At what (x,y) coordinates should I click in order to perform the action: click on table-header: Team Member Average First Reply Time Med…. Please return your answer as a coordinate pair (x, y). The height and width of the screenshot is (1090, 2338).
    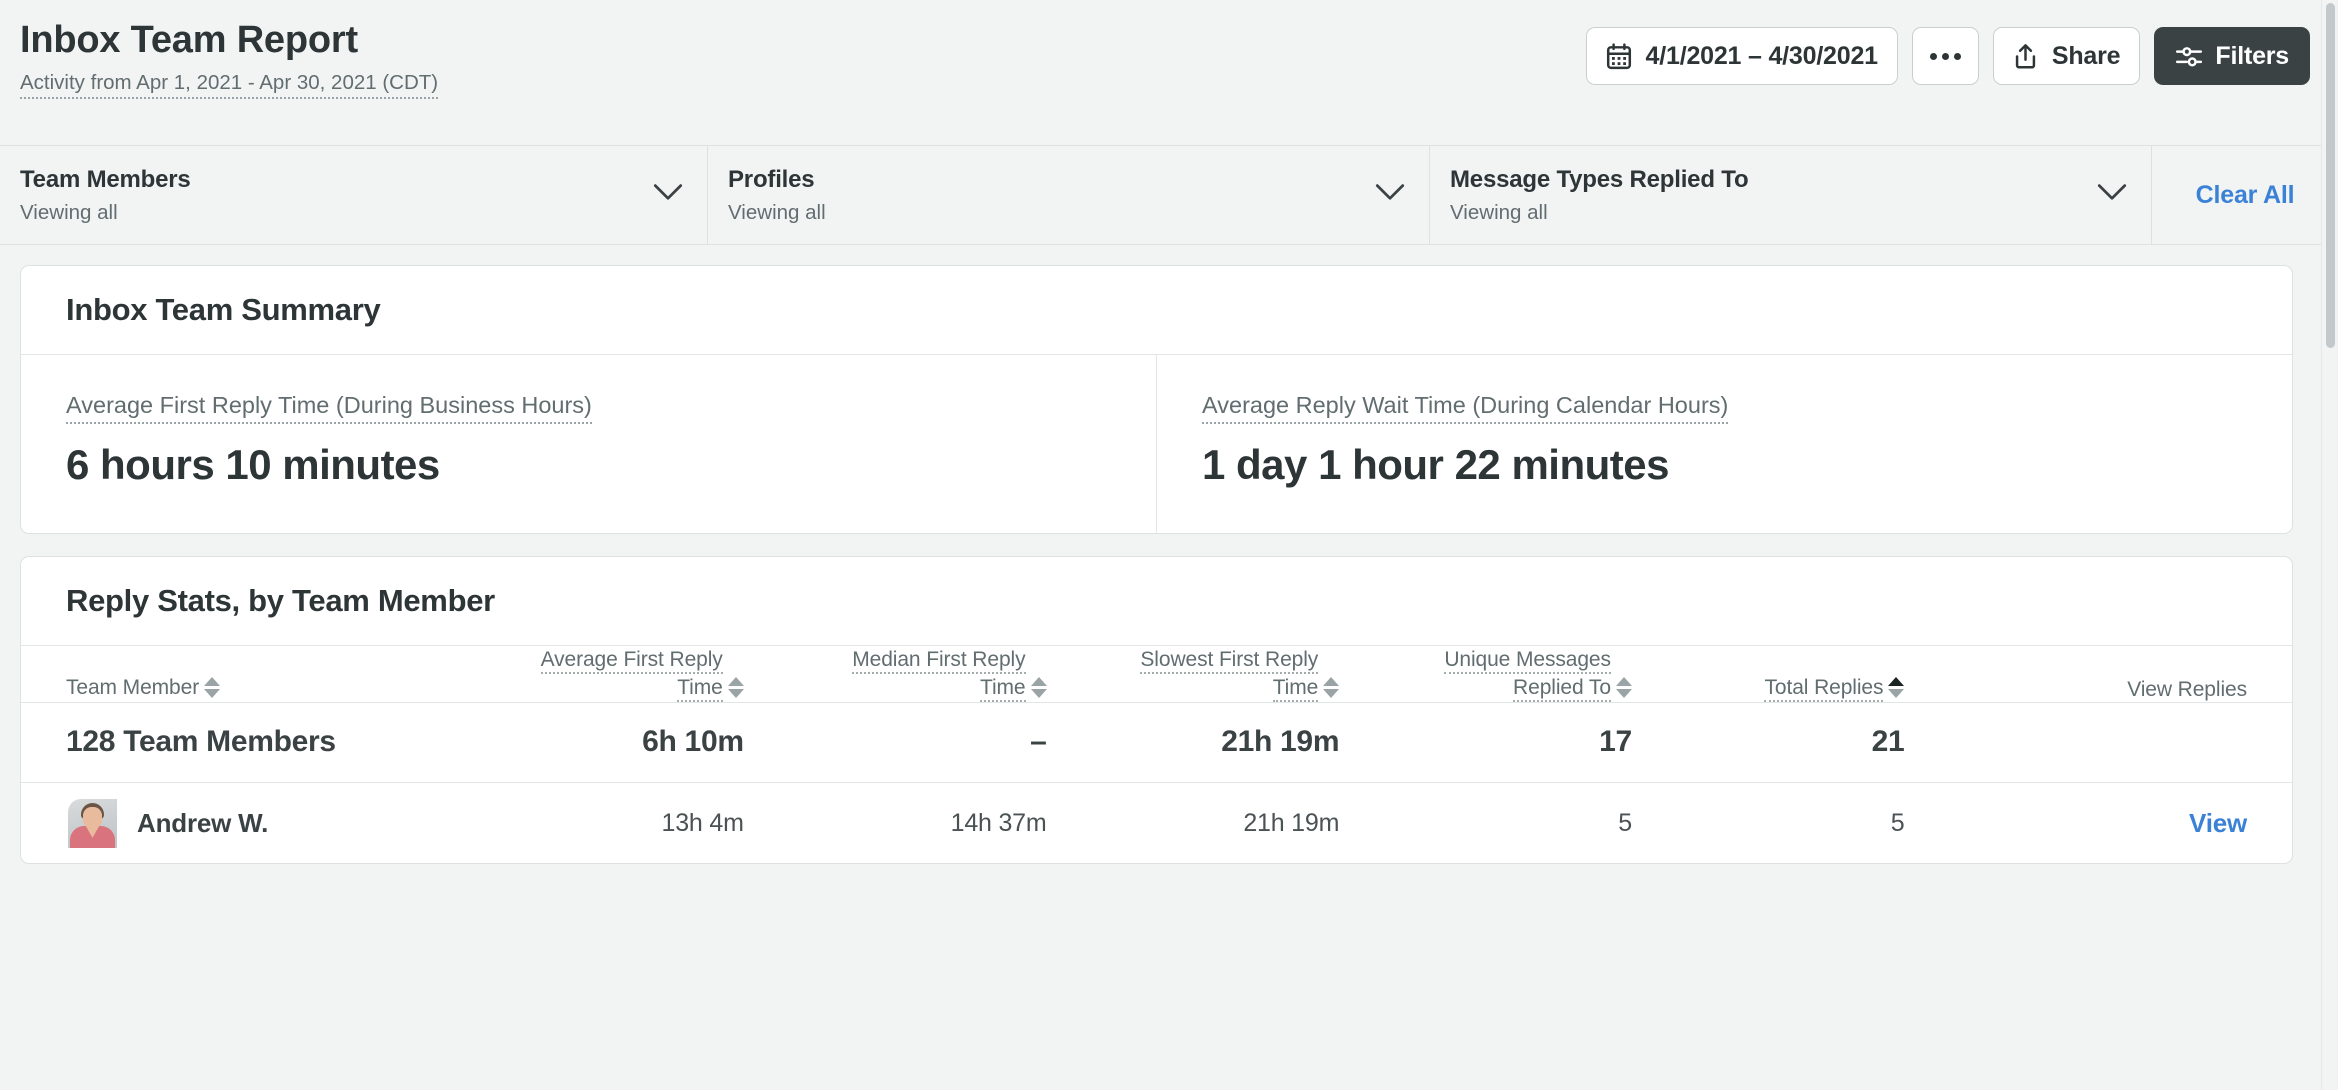
    Looking at the image, I should click on (1156, 674).